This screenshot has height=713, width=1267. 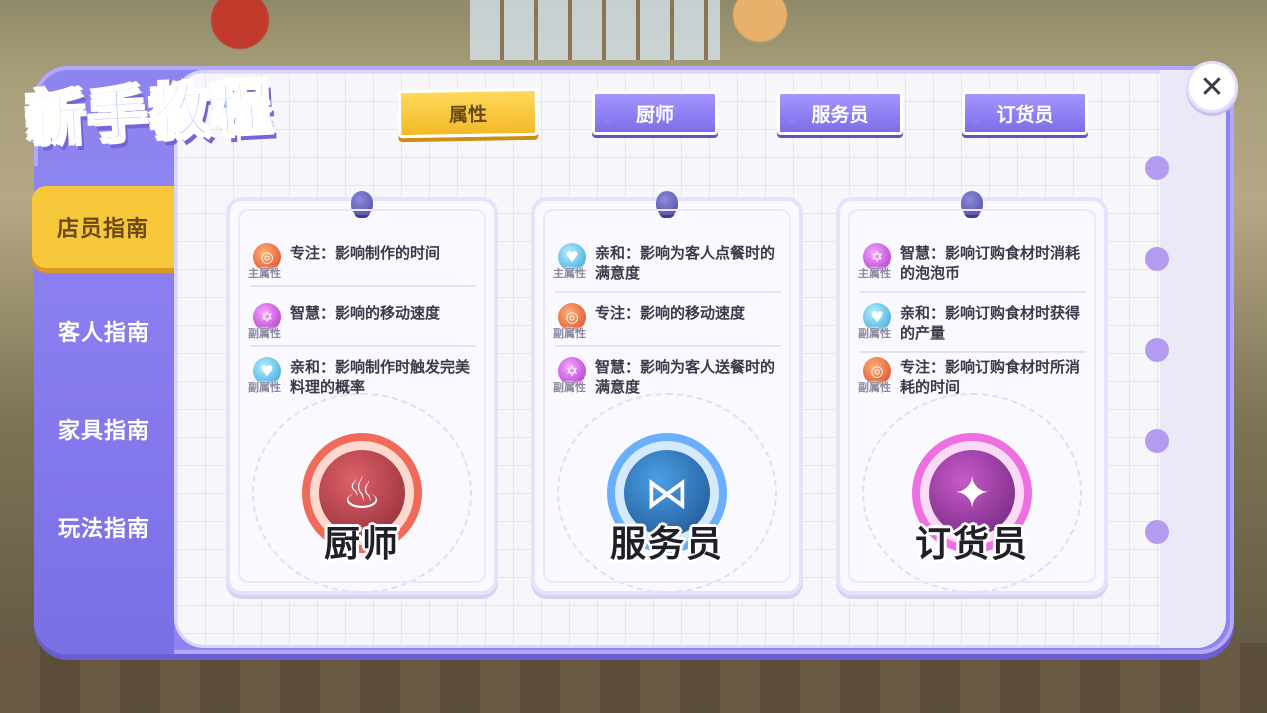 What do you see at coordinates (102, 229) in the screenshot?
I see `sidebar-item-label: 店员指南` at bounding box center [102, 229].